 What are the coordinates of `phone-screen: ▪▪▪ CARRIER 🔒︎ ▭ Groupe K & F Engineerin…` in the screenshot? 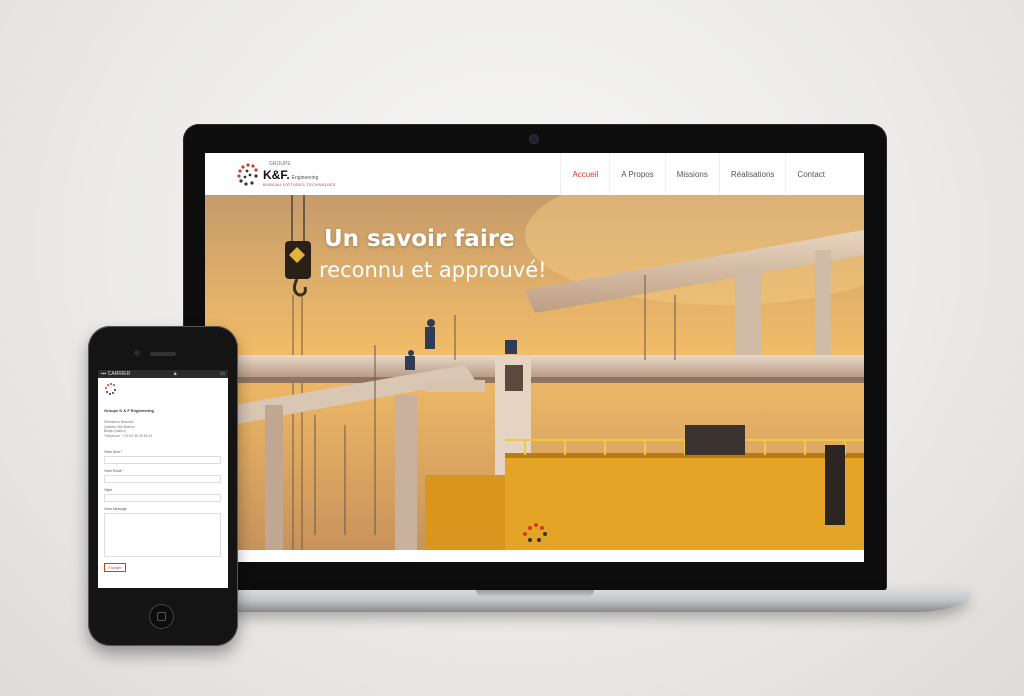 It's located at (163, 479).